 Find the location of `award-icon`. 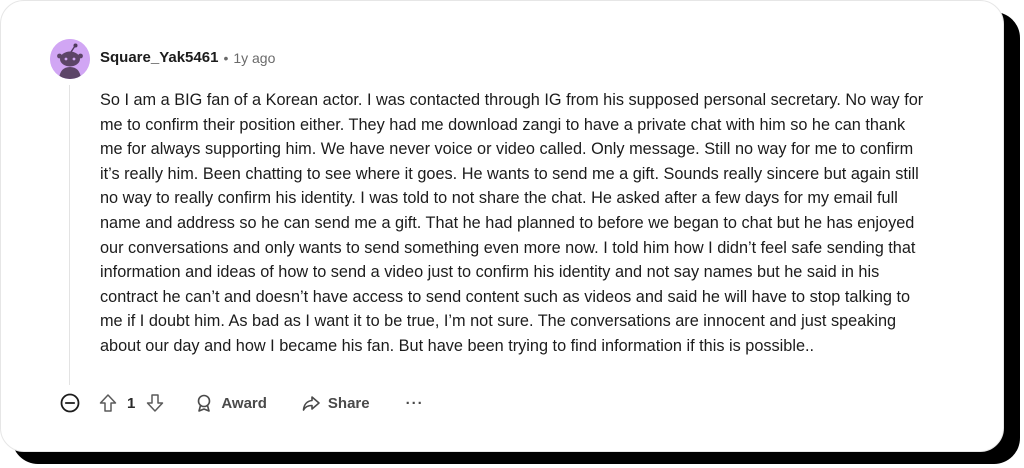

award-icon is located at coordinates (204, 403).